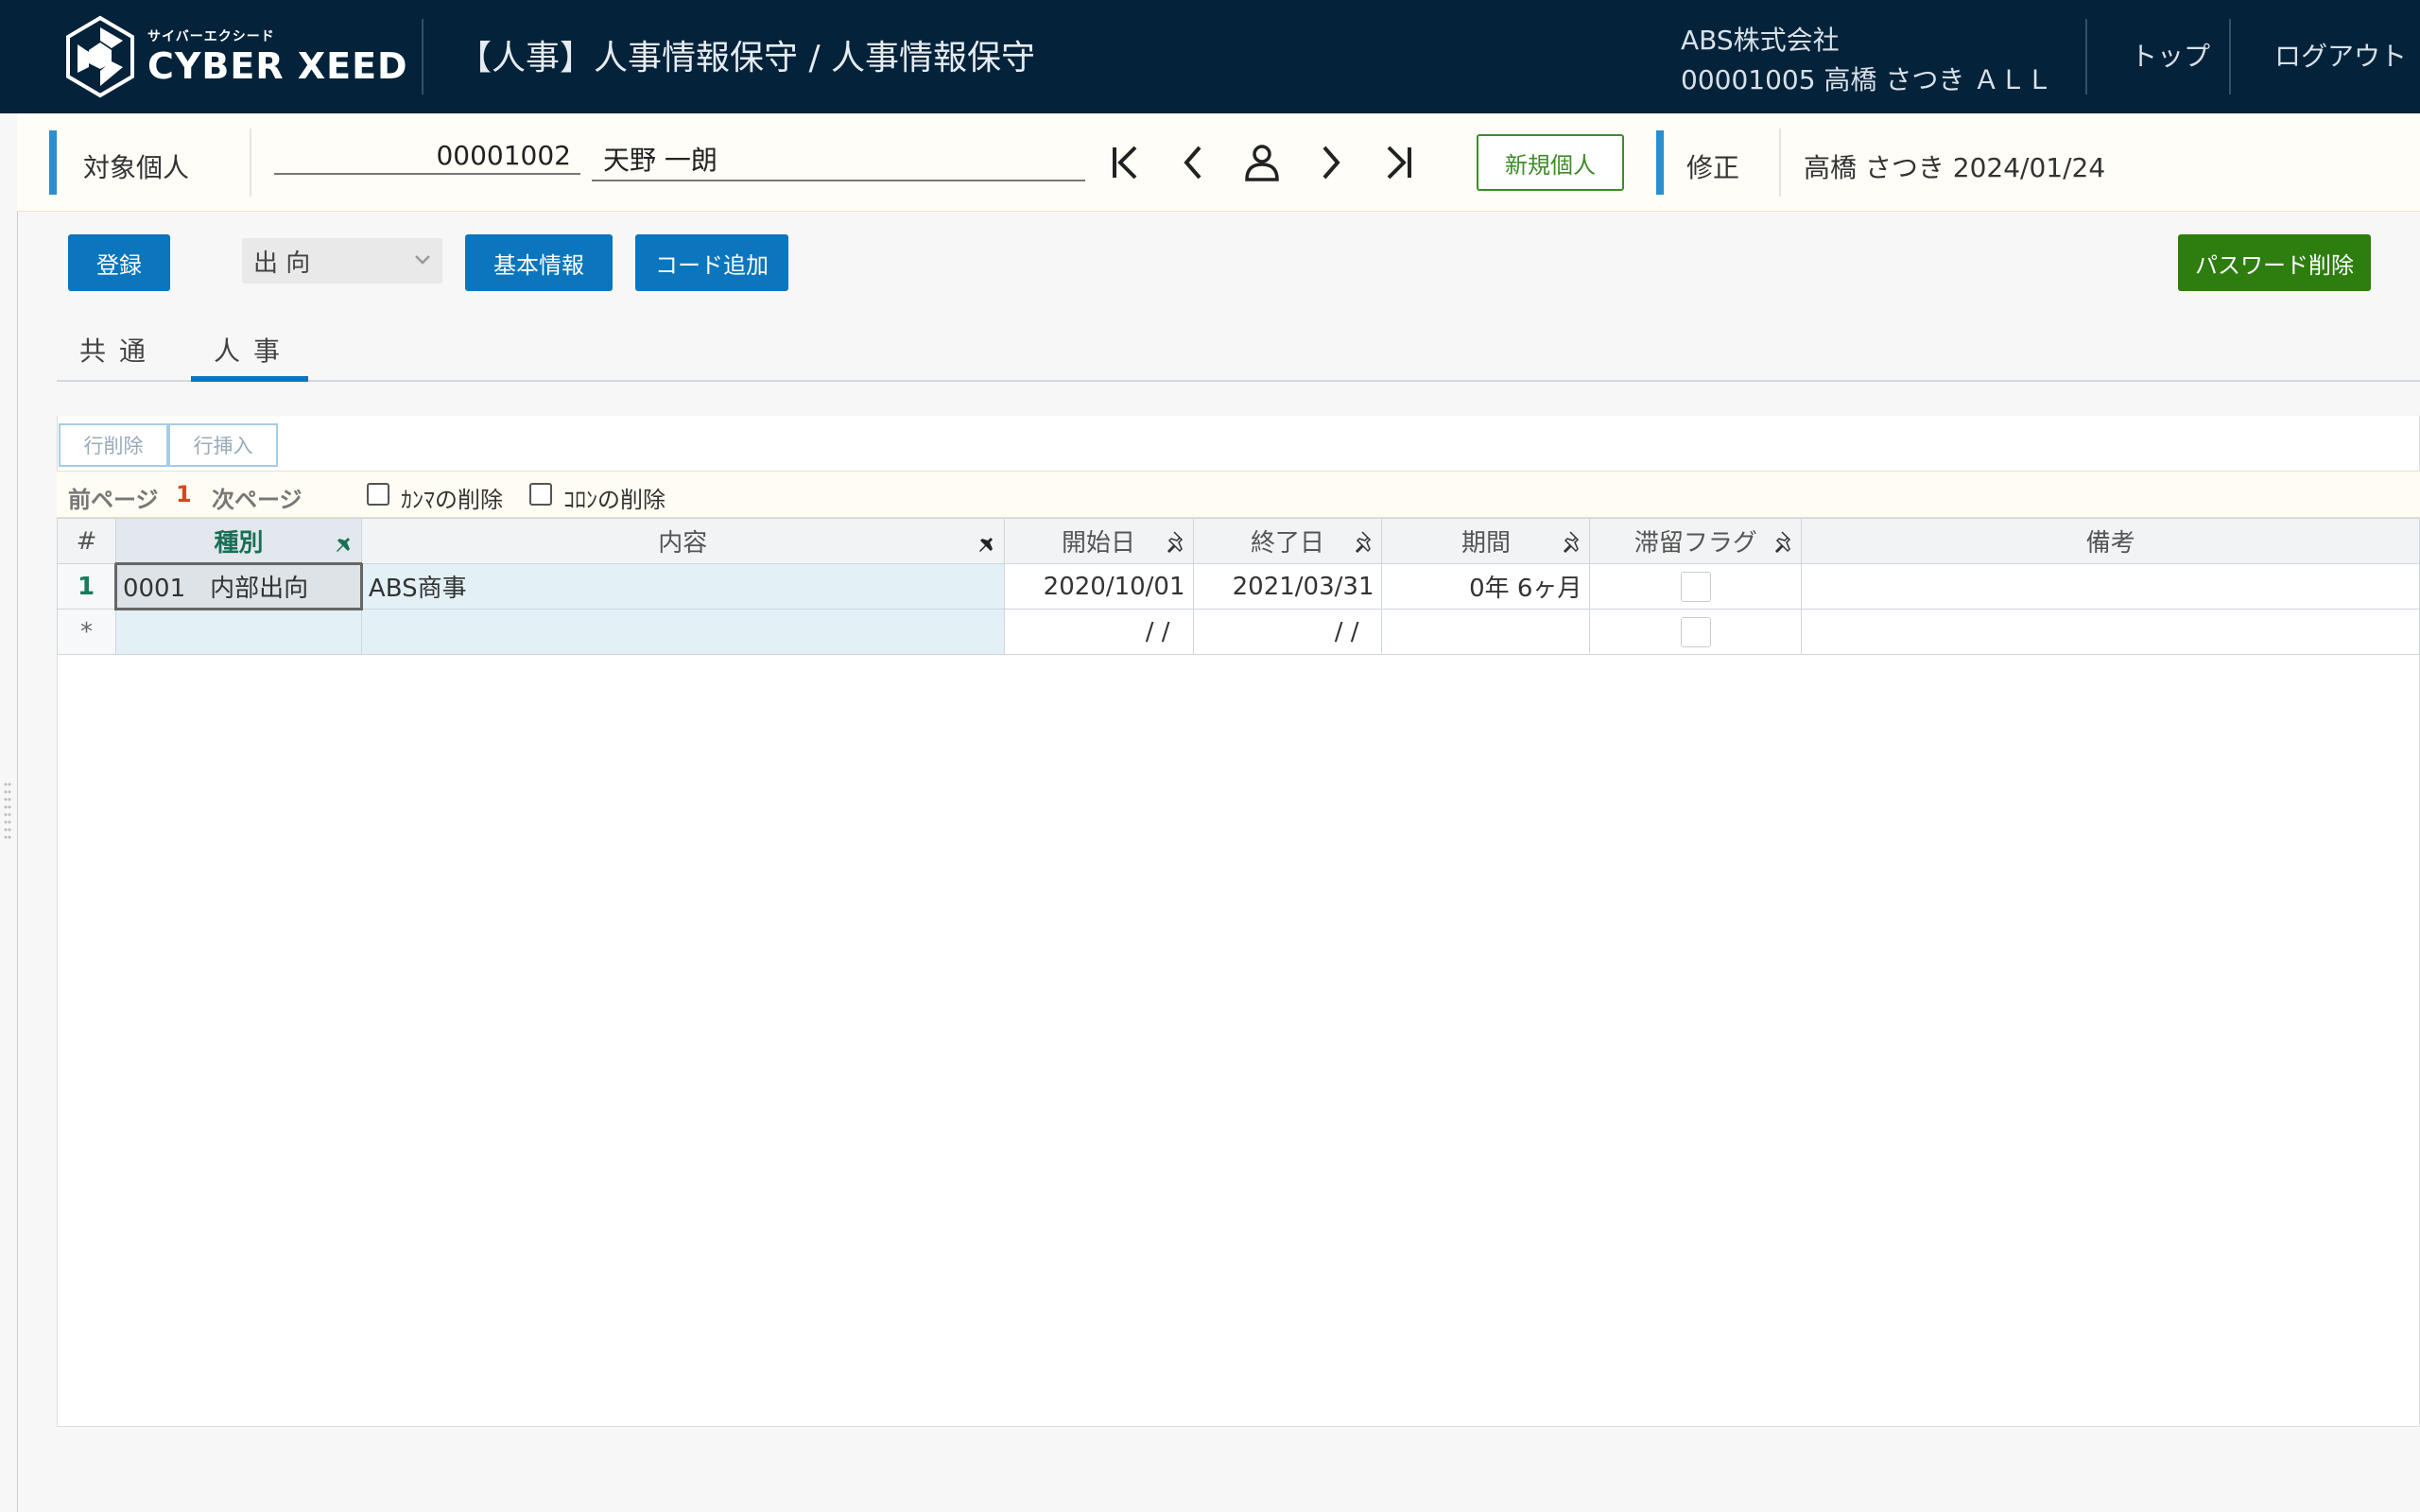  Describe the element at coordinates (452, 500) in the screenshot. I see `comma-delete-label: ｶﾝﾏの削除` at that location.